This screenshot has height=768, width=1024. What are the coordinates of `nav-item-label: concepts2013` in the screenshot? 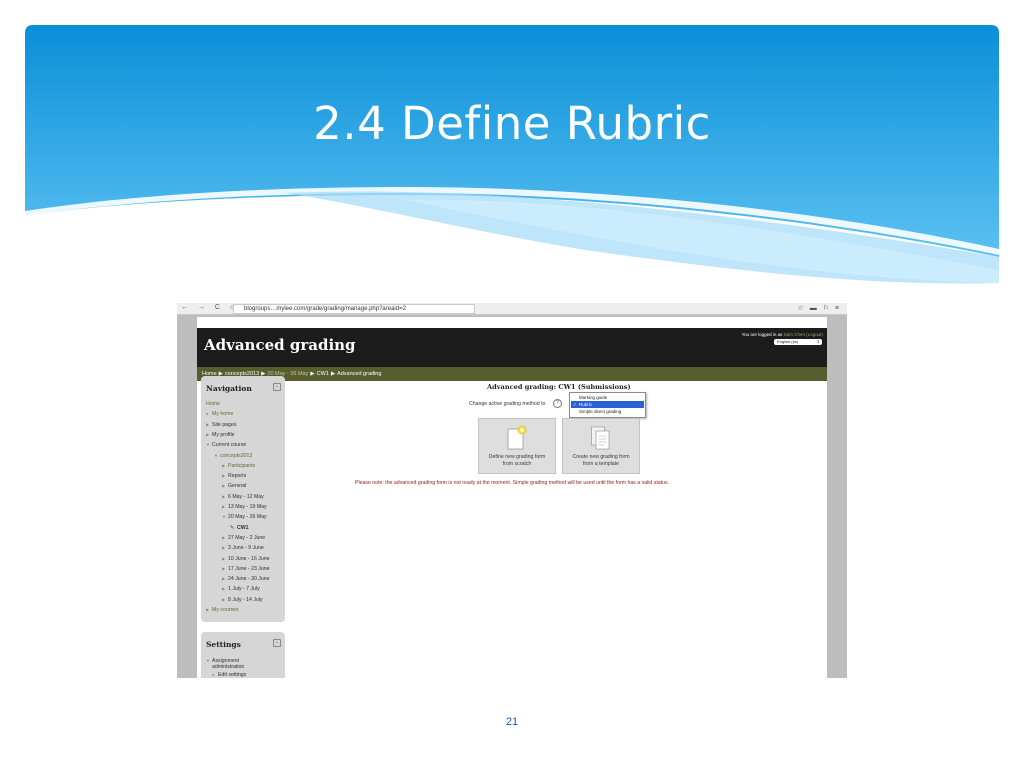 It's located at (236, 455).